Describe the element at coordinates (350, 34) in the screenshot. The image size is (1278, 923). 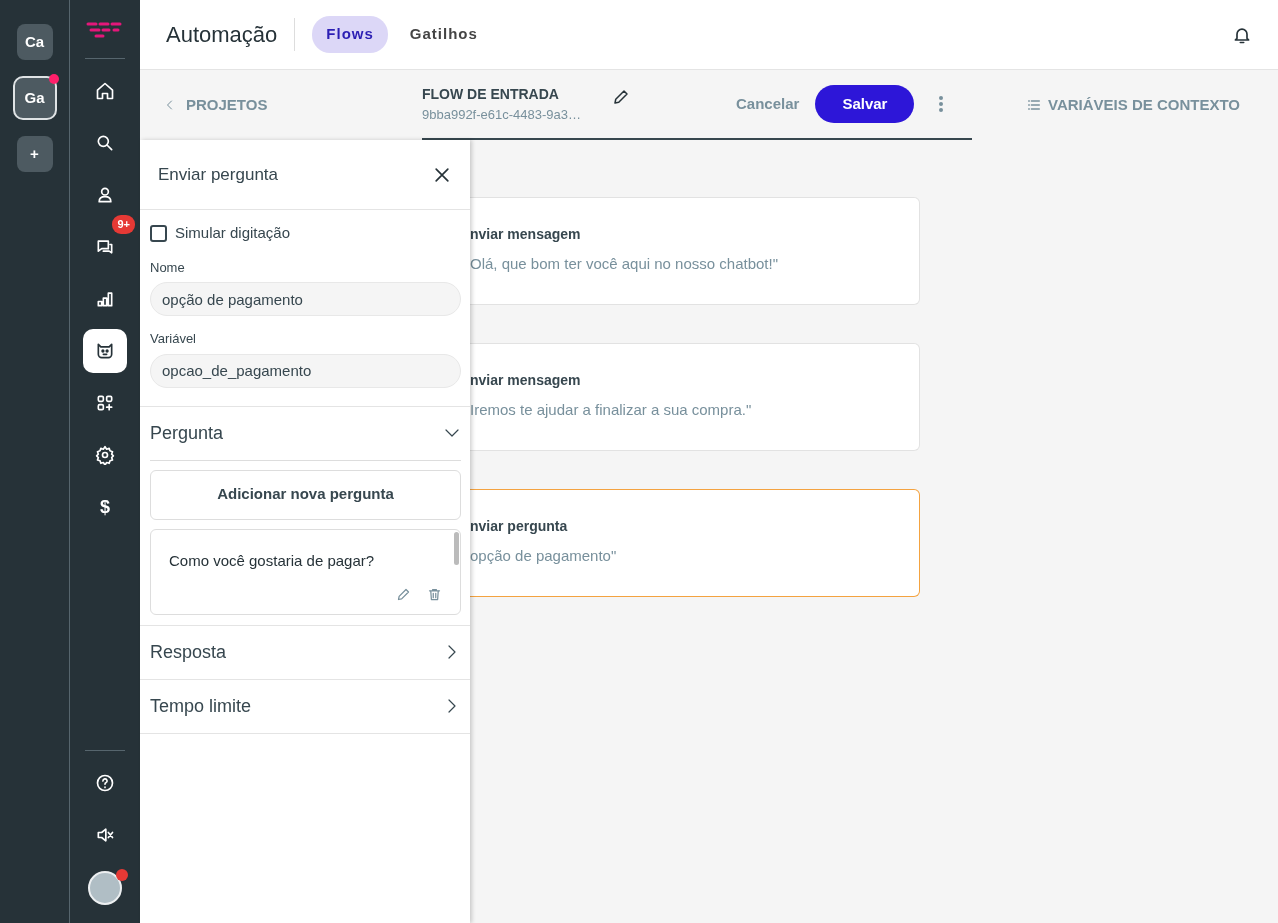
I see `tab: Flows` at that location.